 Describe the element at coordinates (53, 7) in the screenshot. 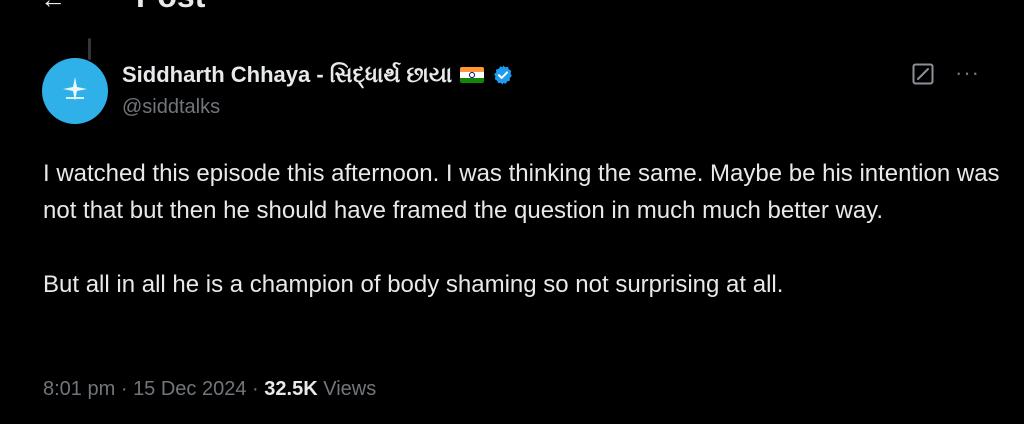

I see `back-arrow-icon: ←` at that location.